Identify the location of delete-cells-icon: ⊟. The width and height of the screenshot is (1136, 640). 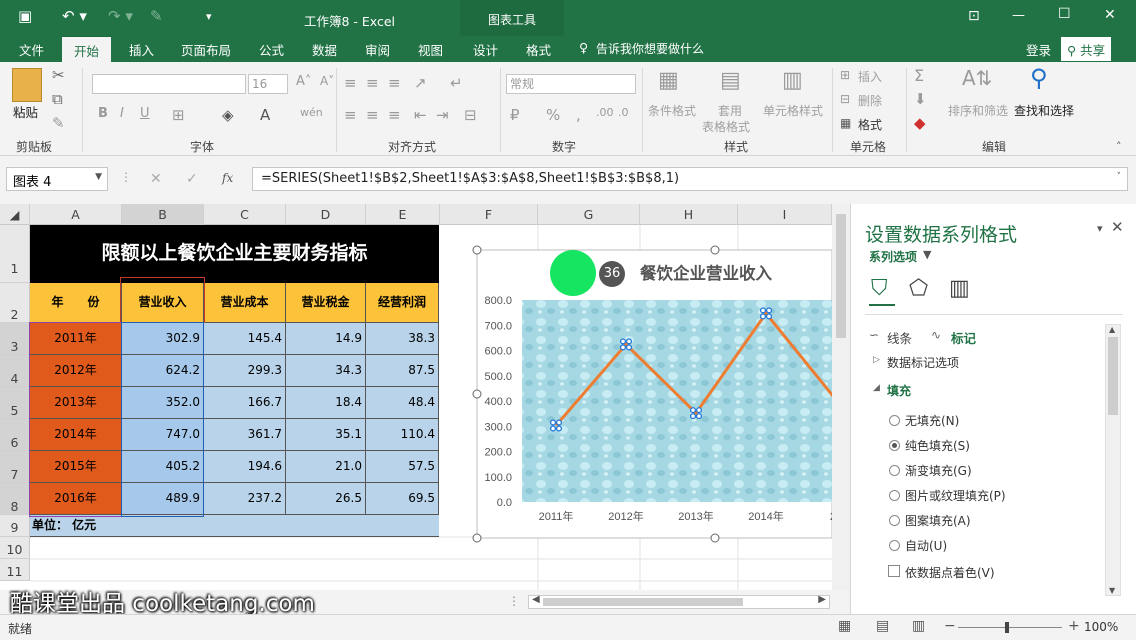
(845, 99).